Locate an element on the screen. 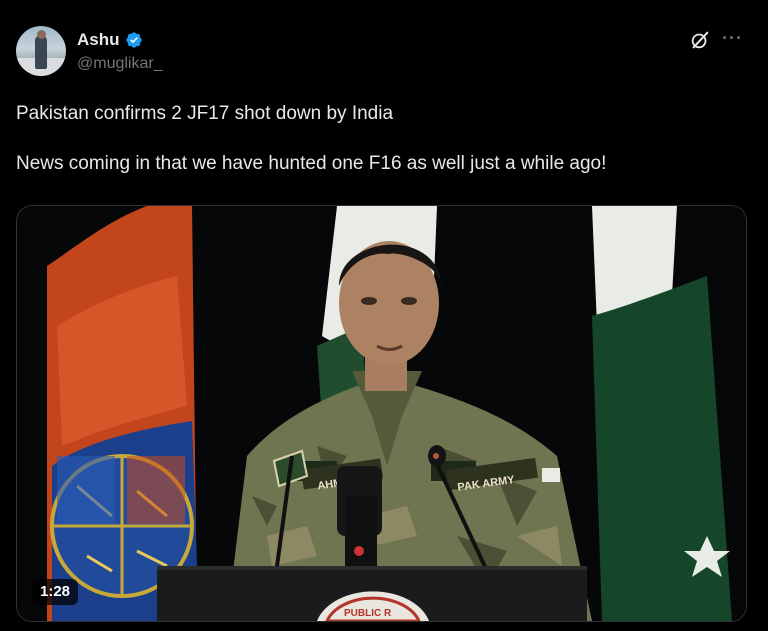 This screenshot has height=631, width=768. avatar-person-head is located at coordinates (41, 34).